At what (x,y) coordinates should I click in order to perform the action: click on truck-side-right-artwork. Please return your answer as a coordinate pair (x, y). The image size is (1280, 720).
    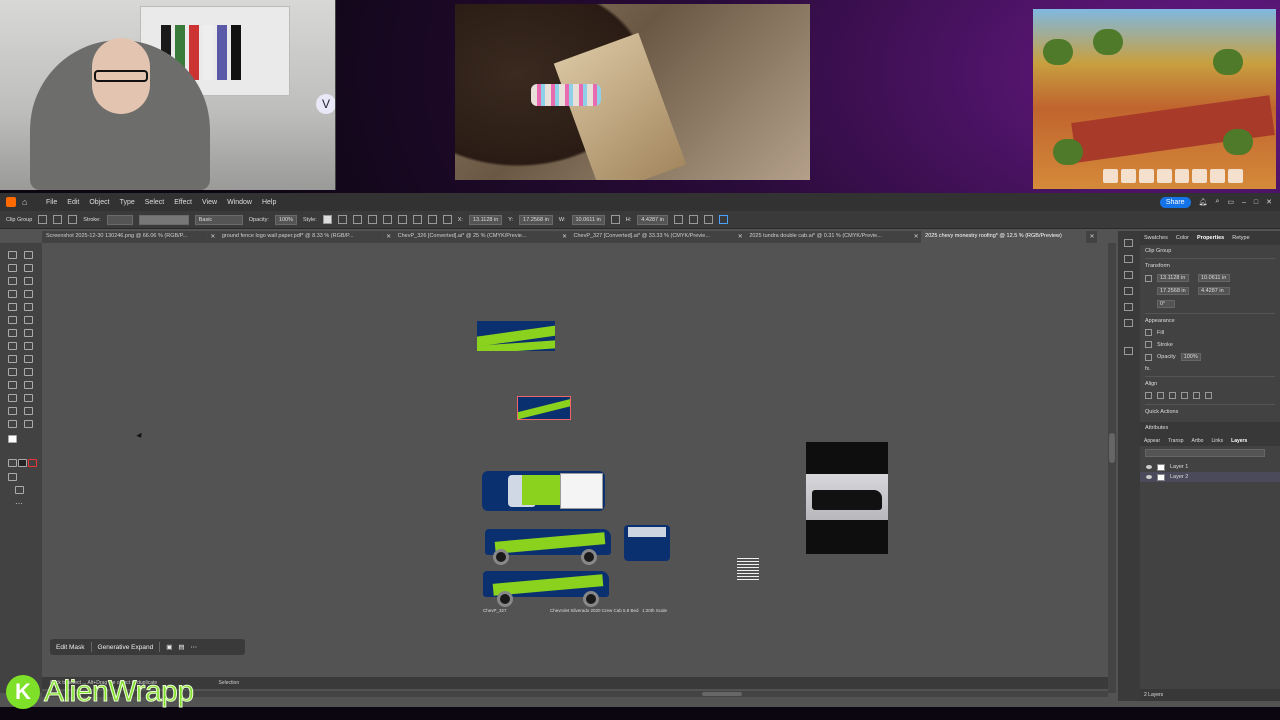
    Looking at the image, I should click on (546, 586).